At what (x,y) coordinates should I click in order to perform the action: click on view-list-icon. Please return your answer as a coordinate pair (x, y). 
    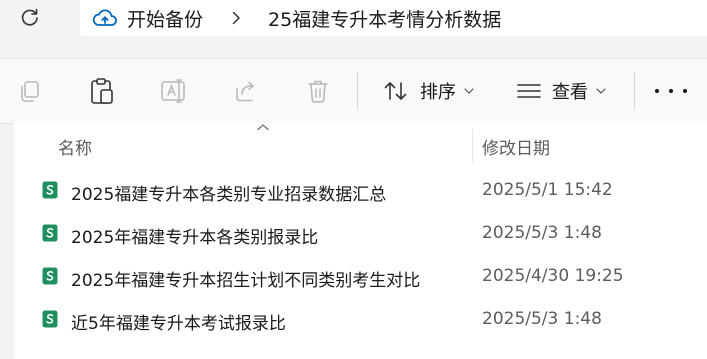
    Looking at the image, I should click on (529, 91).